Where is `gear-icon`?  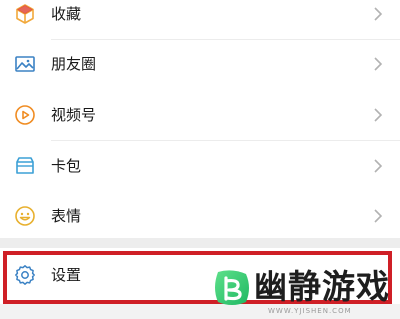
gear-icon is located at coordinates (25, 275).